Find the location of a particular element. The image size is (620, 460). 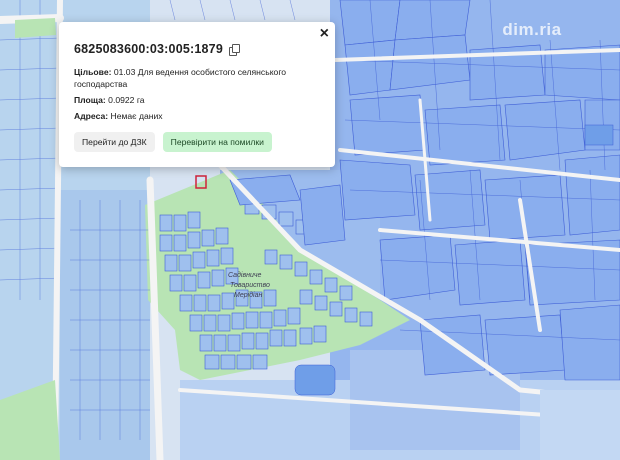

area-value: 0.0922 га is located at coordinates (126, 100).